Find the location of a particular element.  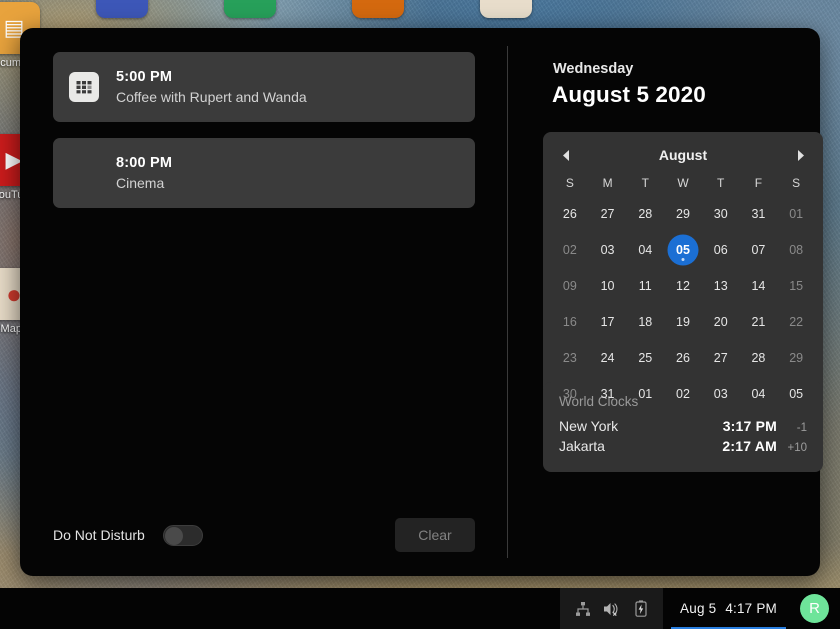

calendar-day-number: 31 is located at coordinates (758, 214).